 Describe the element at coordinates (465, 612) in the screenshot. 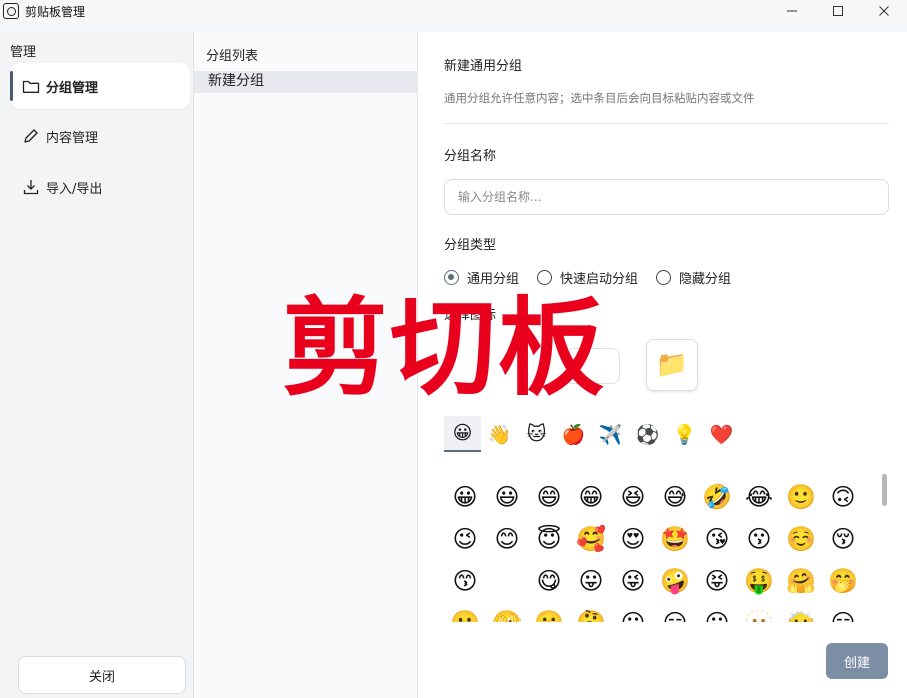

I see `emoji-cell: 🫢` at that location.